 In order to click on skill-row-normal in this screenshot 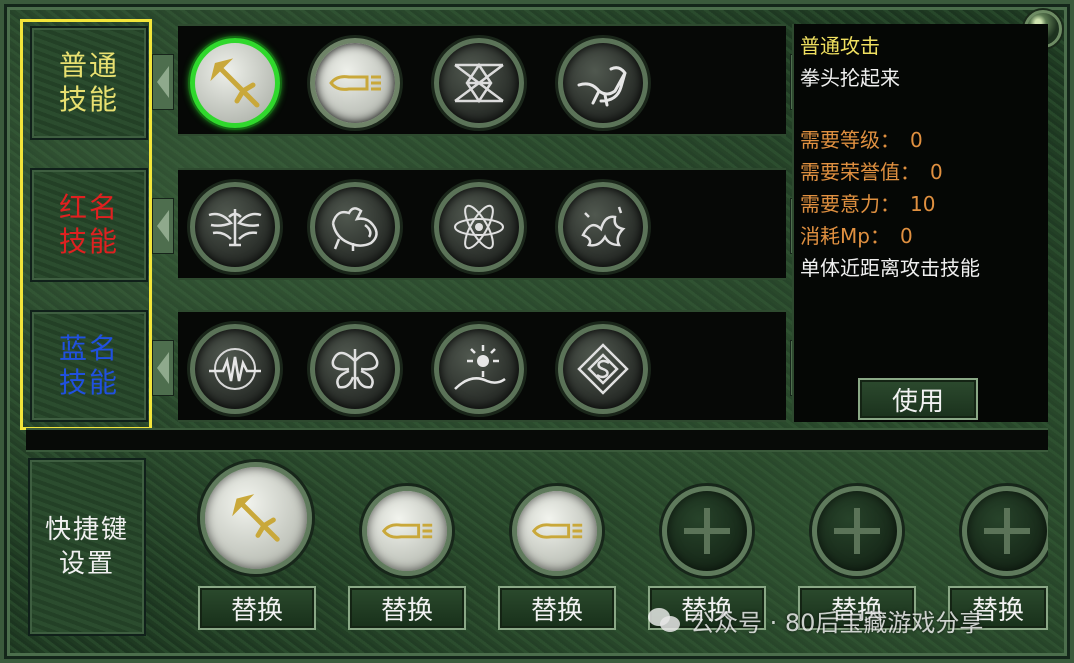, I will do `click(482, 80)`.